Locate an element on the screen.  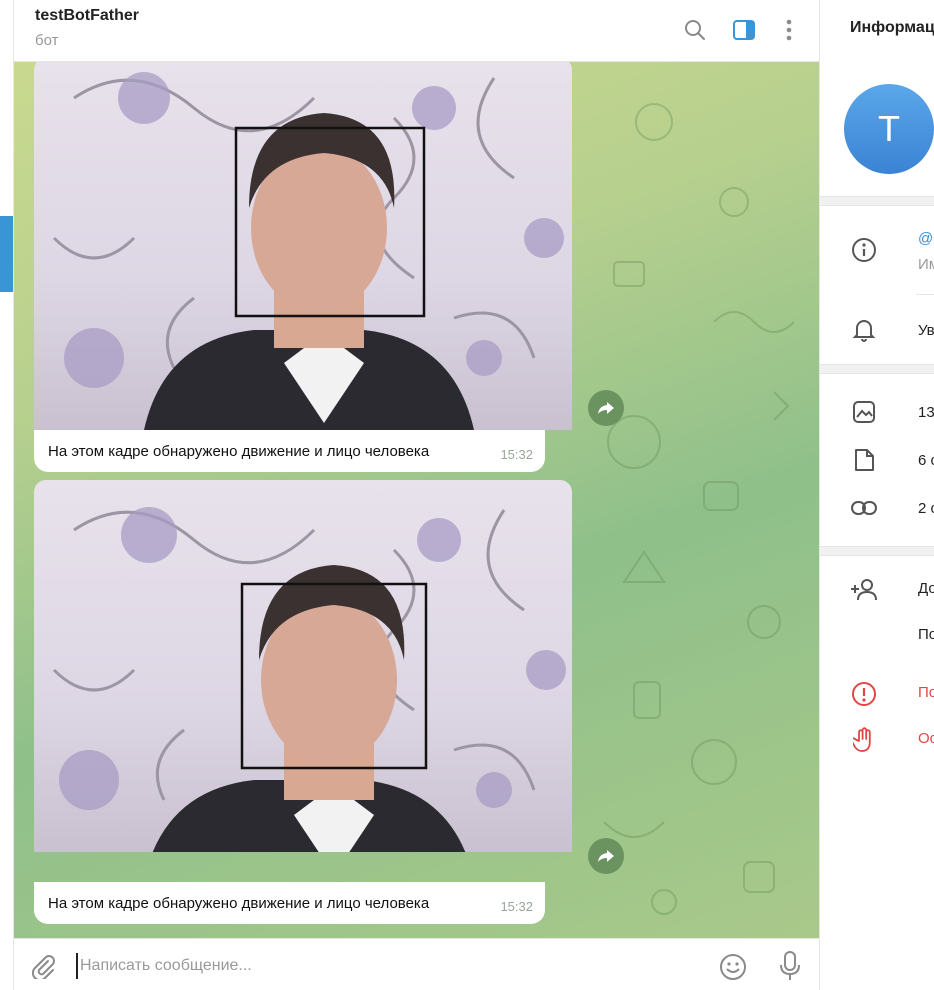
media-links-count: 2 с is located at coordinates (926, 508).